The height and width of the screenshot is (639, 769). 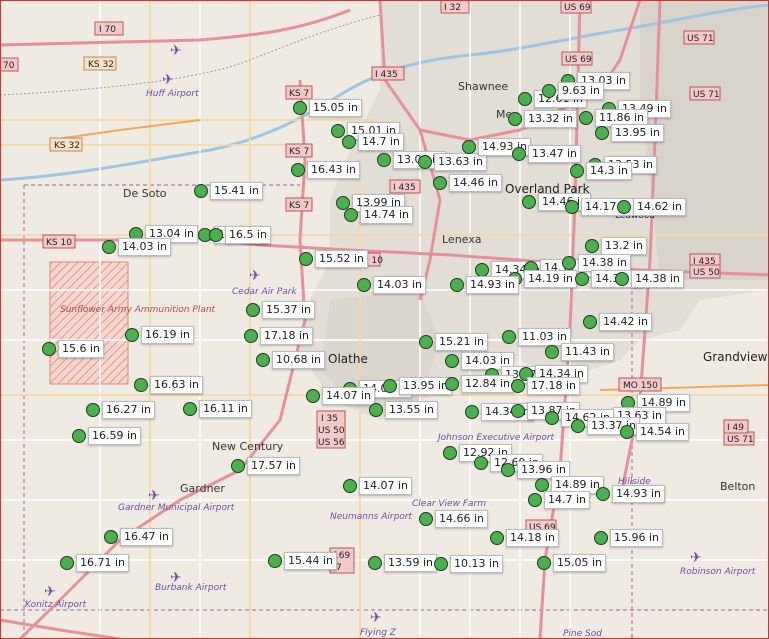 I want to click on airport-konitz: Konitz Airport, so click(x=56, y=605).